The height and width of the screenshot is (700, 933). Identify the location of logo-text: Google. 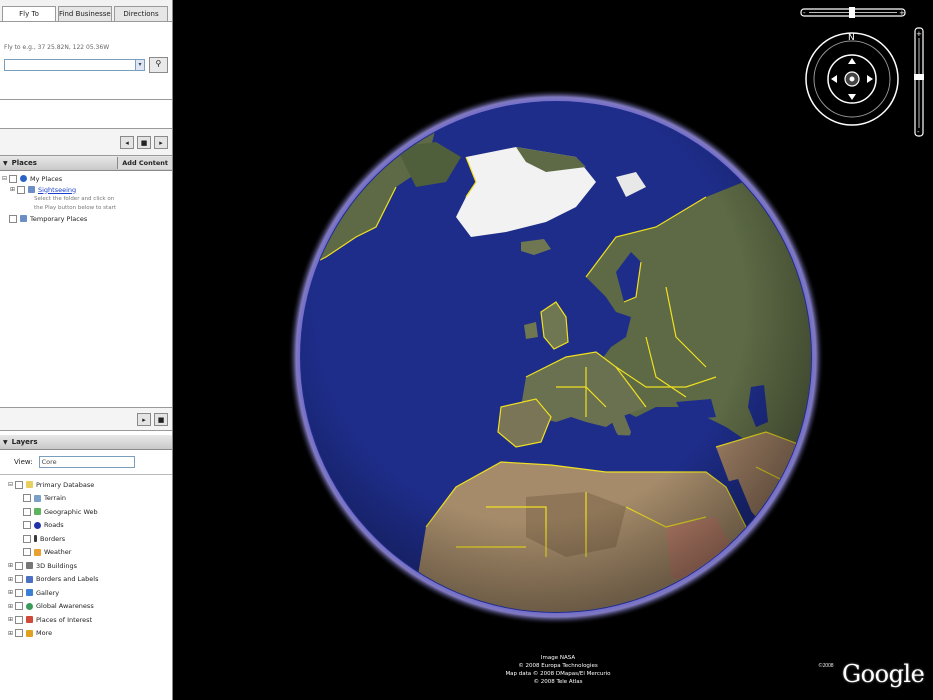
(883, 674).